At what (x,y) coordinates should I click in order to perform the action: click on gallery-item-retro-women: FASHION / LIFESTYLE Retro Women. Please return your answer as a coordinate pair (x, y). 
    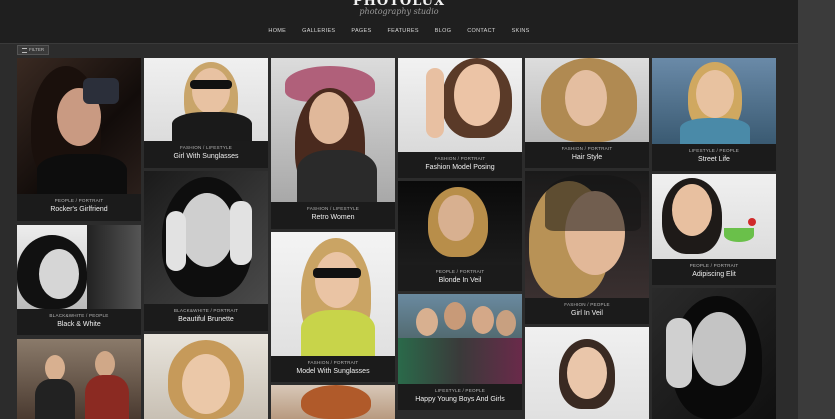
    Looking at the image, I should click on (333, 143).